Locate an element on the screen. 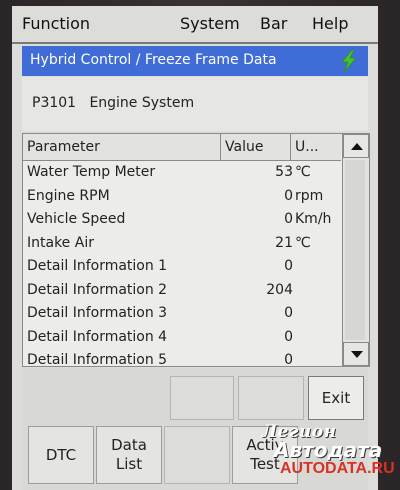  table-row: Water Temp Meter 53 ℃ is located at coordinates (182, 173).